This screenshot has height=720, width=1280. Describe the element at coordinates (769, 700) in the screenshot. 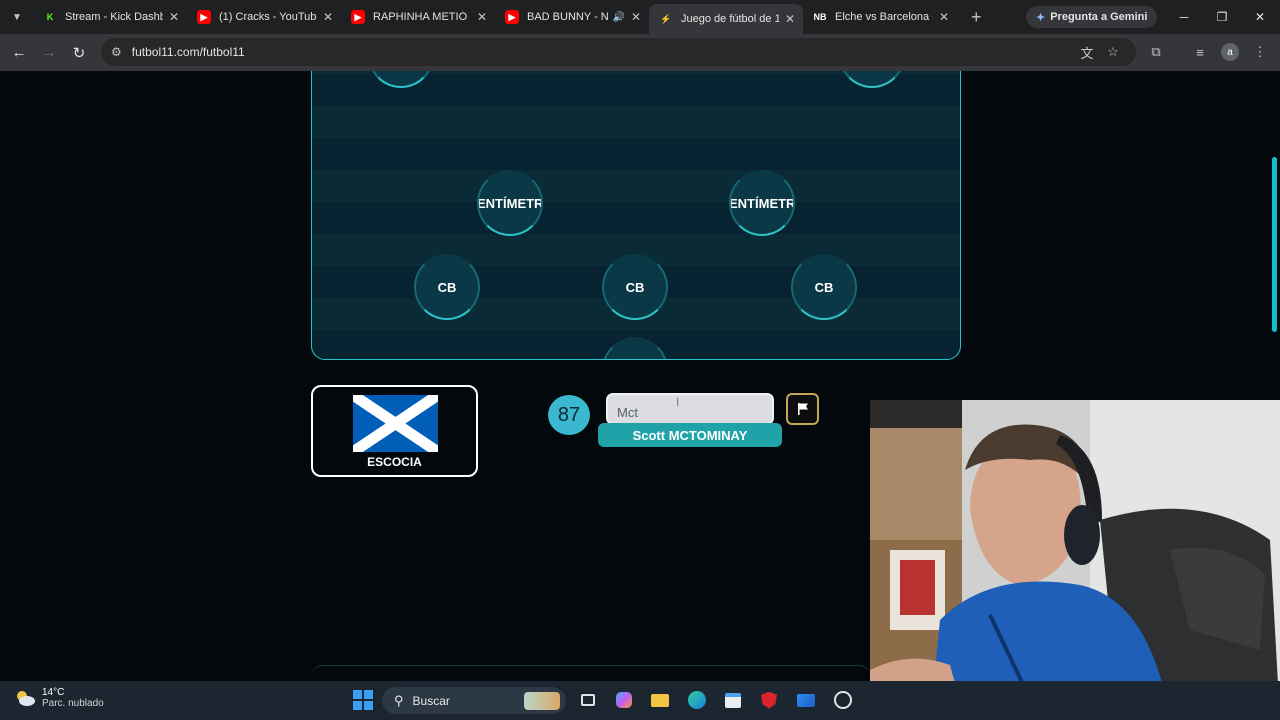

I see `security-app-icon` at that location.